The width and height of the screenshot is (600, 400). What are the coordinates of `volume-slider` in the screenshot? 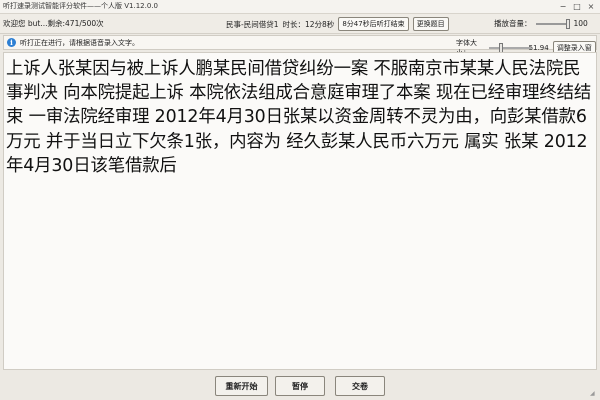 It's located at (552, 23).